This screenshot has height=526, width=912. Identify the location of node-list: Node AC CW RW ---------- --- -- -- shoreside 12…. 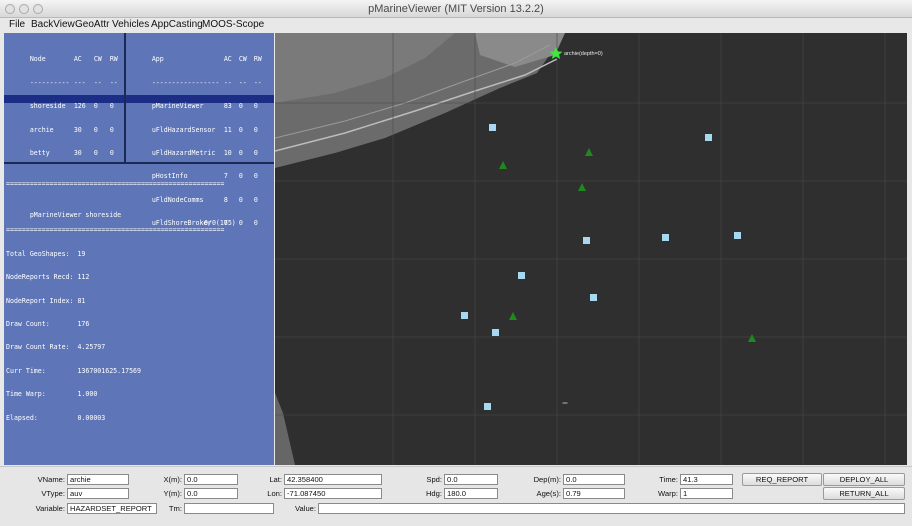
(64, 98).